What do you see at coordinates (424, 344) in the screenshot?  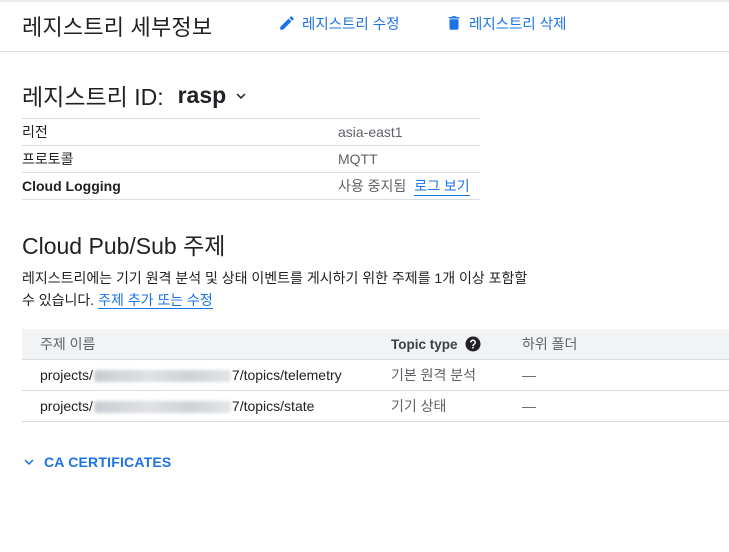 I see `column-header-topic-type-label: Topic type` at bounding box center [424, 344].